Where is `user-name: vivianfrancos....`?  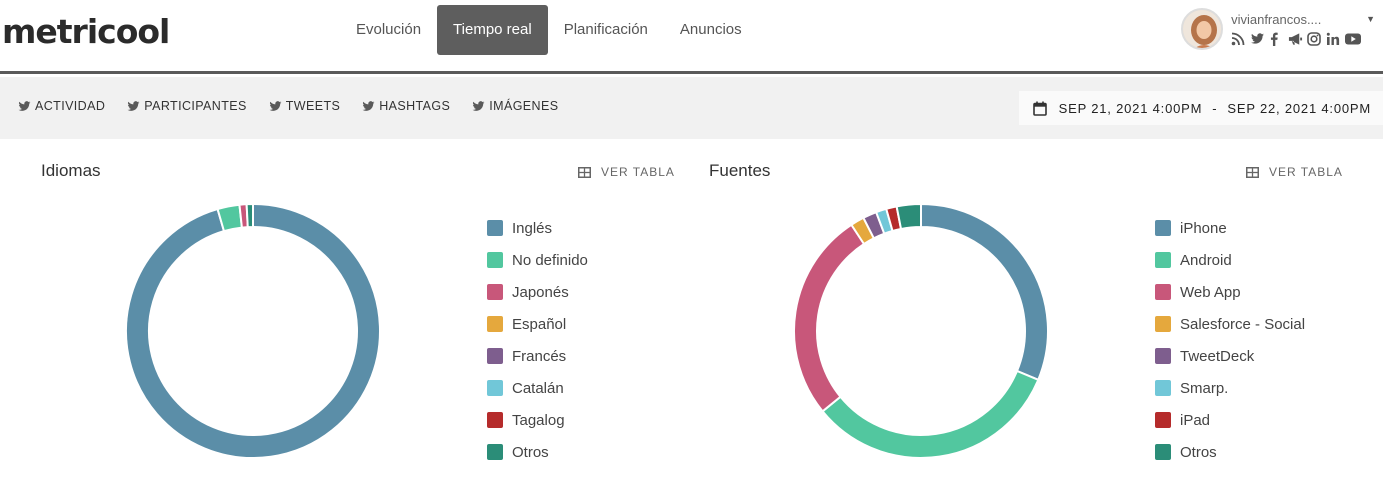 user-name: vivianfrancos.... is located at coordinates (1276, 19).